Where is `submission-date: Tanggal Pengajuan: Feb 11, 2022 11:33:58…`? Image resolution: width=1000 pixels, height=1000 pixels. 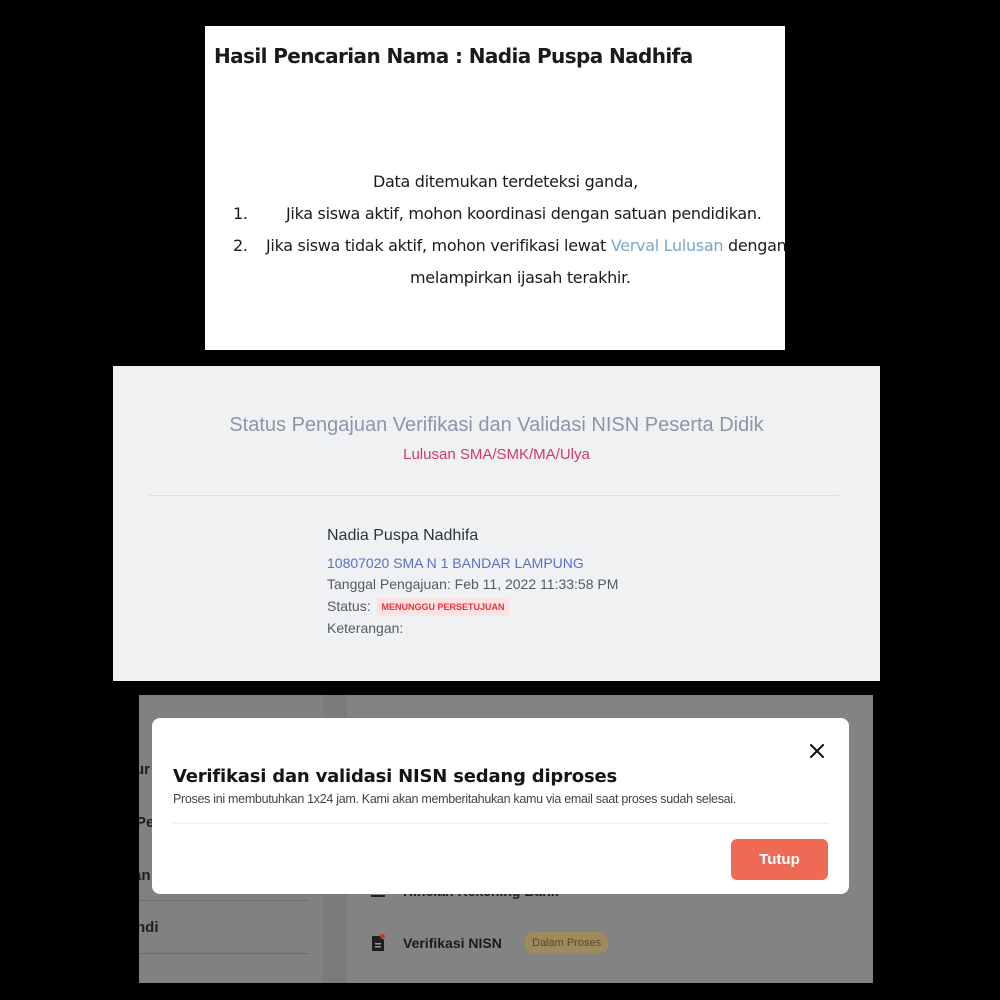 submission-date: Tanggal Pengajuan: Feb 11, 2022 11:33:58… is located at coordinates (473, 584).